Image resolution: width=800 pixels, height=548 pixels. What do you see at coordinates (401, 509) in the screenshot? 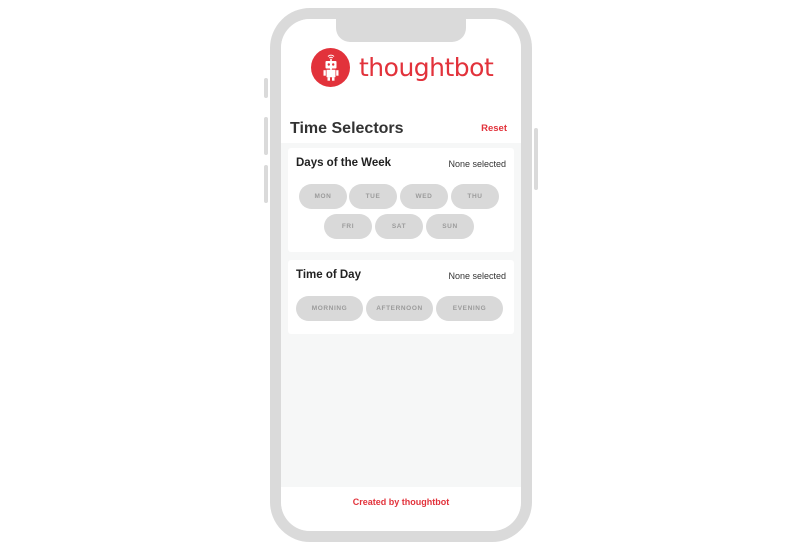
I see `app-footer: Created by thoughtbot` at bounding box center [401, 509].